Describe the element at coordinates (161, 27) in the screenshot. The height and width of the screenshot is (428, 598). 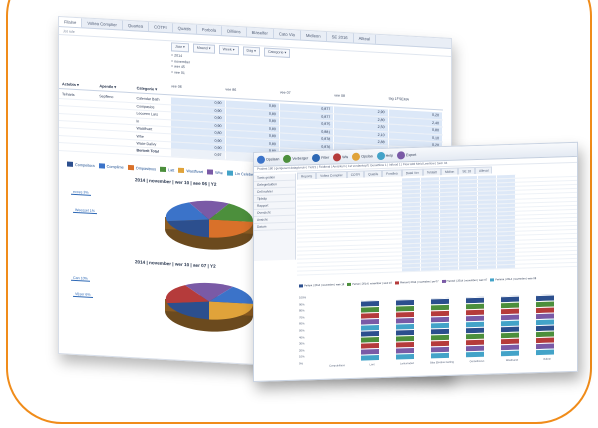
I see `tab-3: COTFI` at that location.